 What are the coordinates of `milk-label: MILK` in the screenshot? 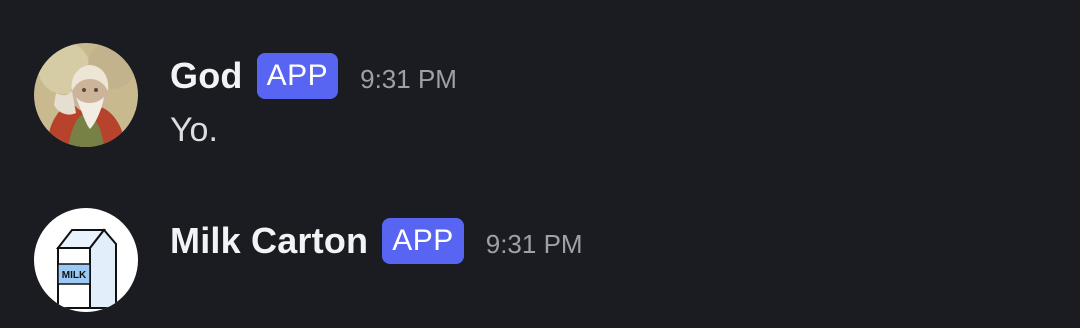 It's located at (74, 275).